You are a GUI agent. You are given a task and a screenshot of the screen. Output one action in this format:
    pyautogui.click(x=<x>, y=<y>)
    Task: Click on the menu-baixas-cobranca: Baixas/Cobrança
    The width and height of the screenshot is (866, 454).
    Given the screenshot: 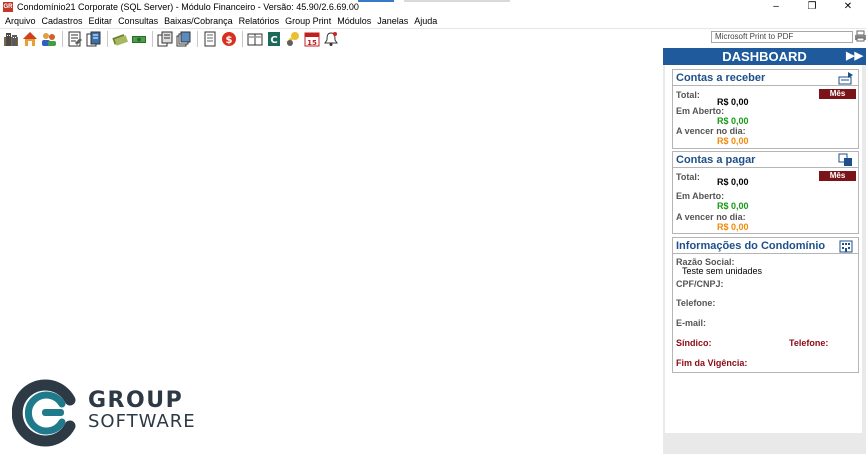 What is the action you would take?
    pyautogui.click(x=198, y=21)
    